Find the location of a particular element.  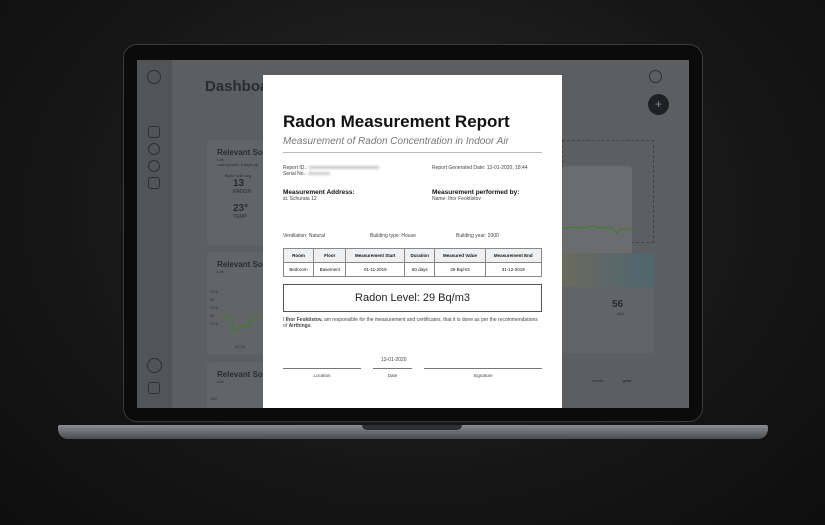

column-header: Measured Value is located at coordinates (460, 255).